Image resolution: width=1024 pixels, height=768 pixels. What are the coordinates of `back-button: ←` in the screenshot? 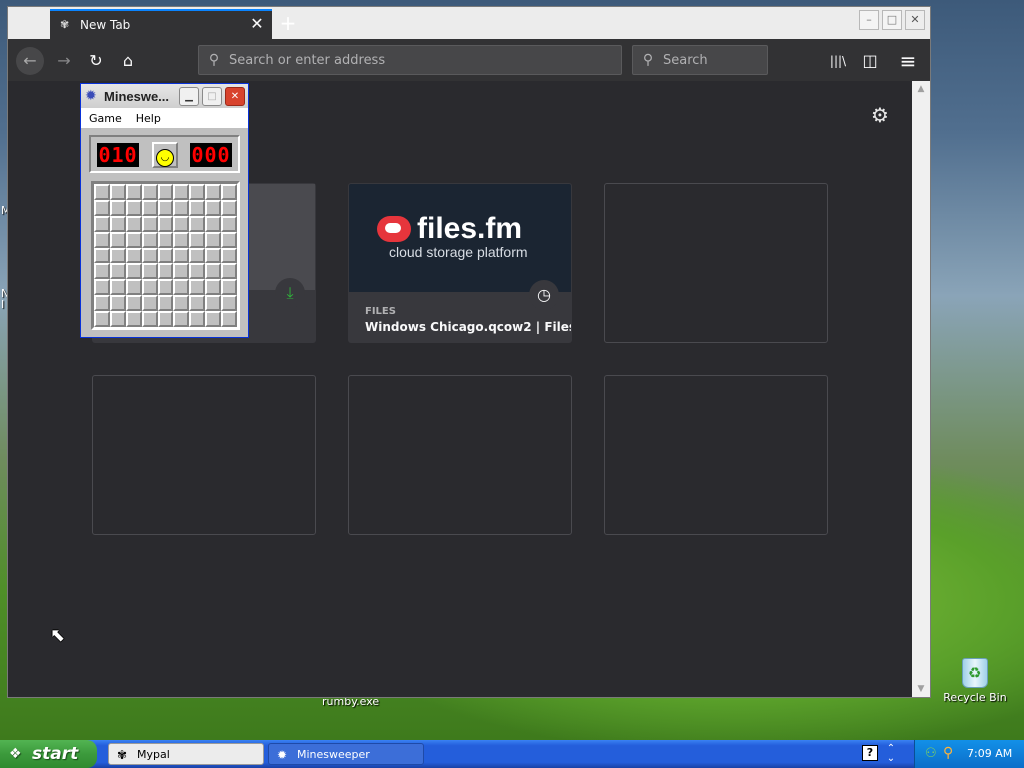 It's located at (30, 61).